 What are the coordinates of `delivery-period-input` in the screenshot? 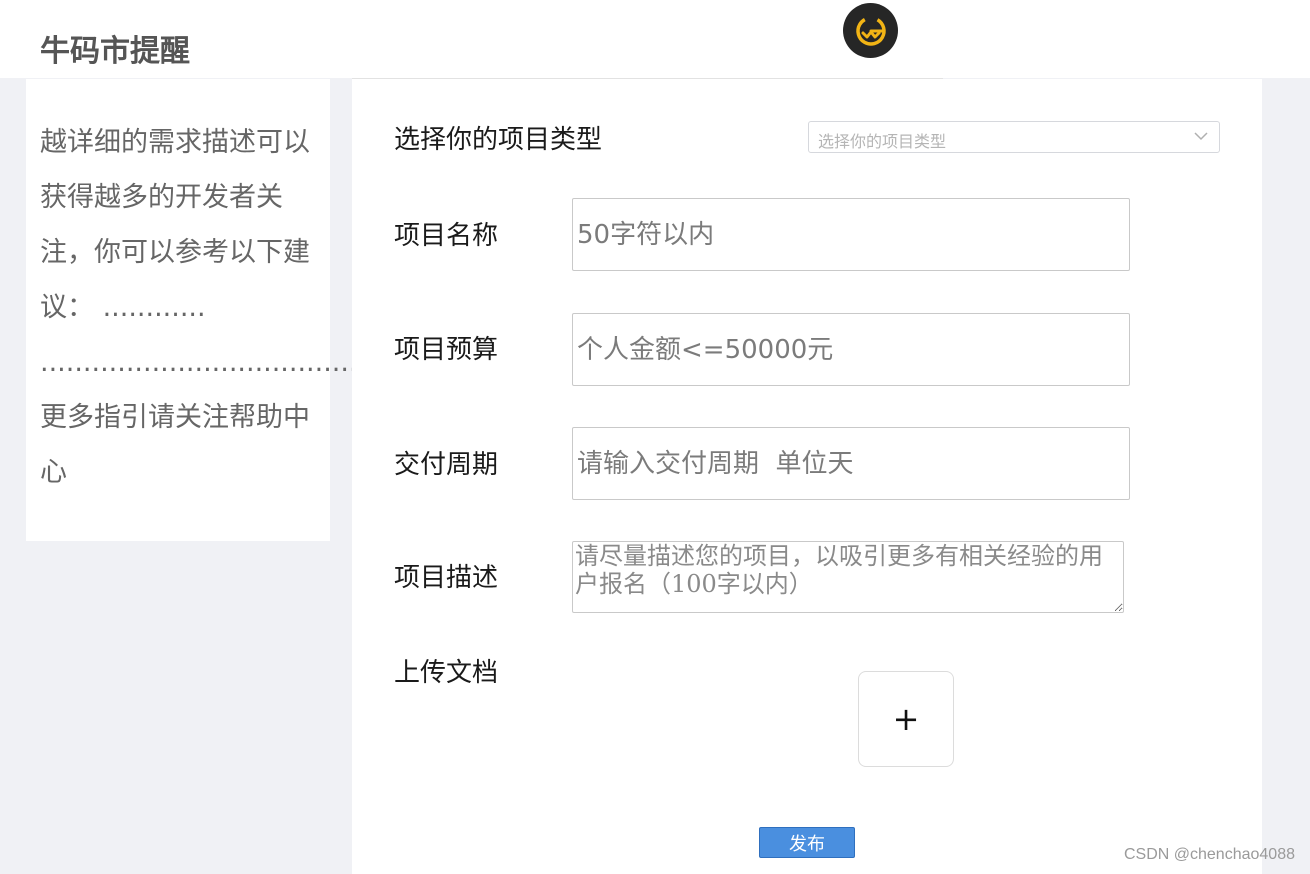 It's located at (851, 463).